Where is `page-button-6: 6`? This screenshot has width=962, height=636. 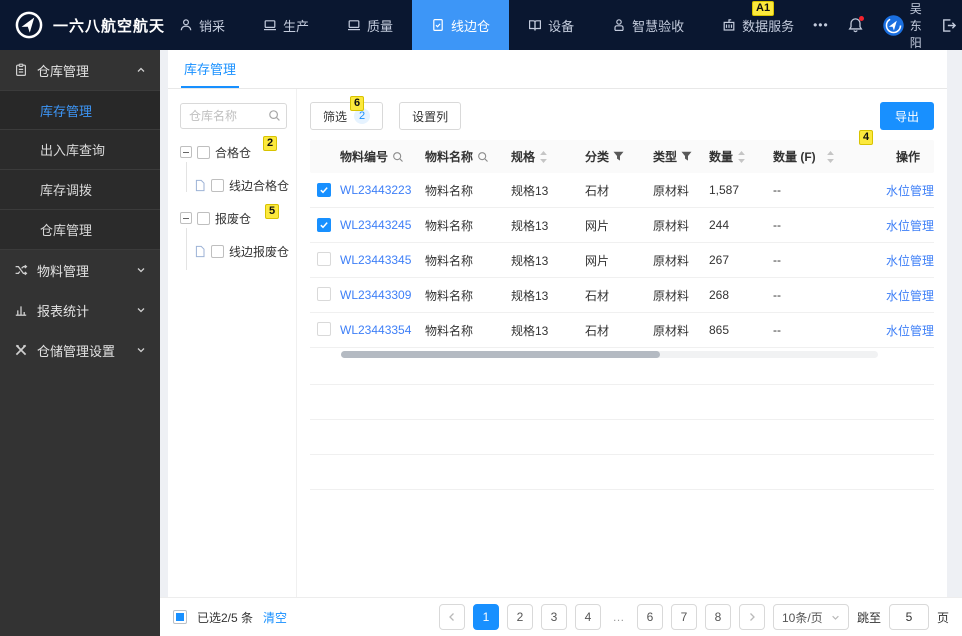
page-button-6: 6 is located at coordinates (649, 617).